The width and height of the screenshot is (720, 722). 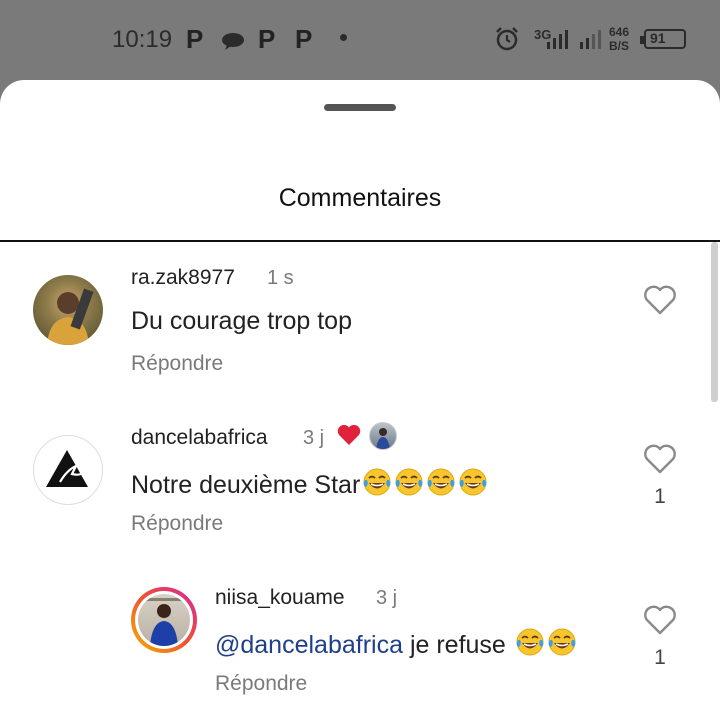 What do you see at coordinates (360, 241) in the screenshot?
I see `header-divider` at bounding box center [360, 241].